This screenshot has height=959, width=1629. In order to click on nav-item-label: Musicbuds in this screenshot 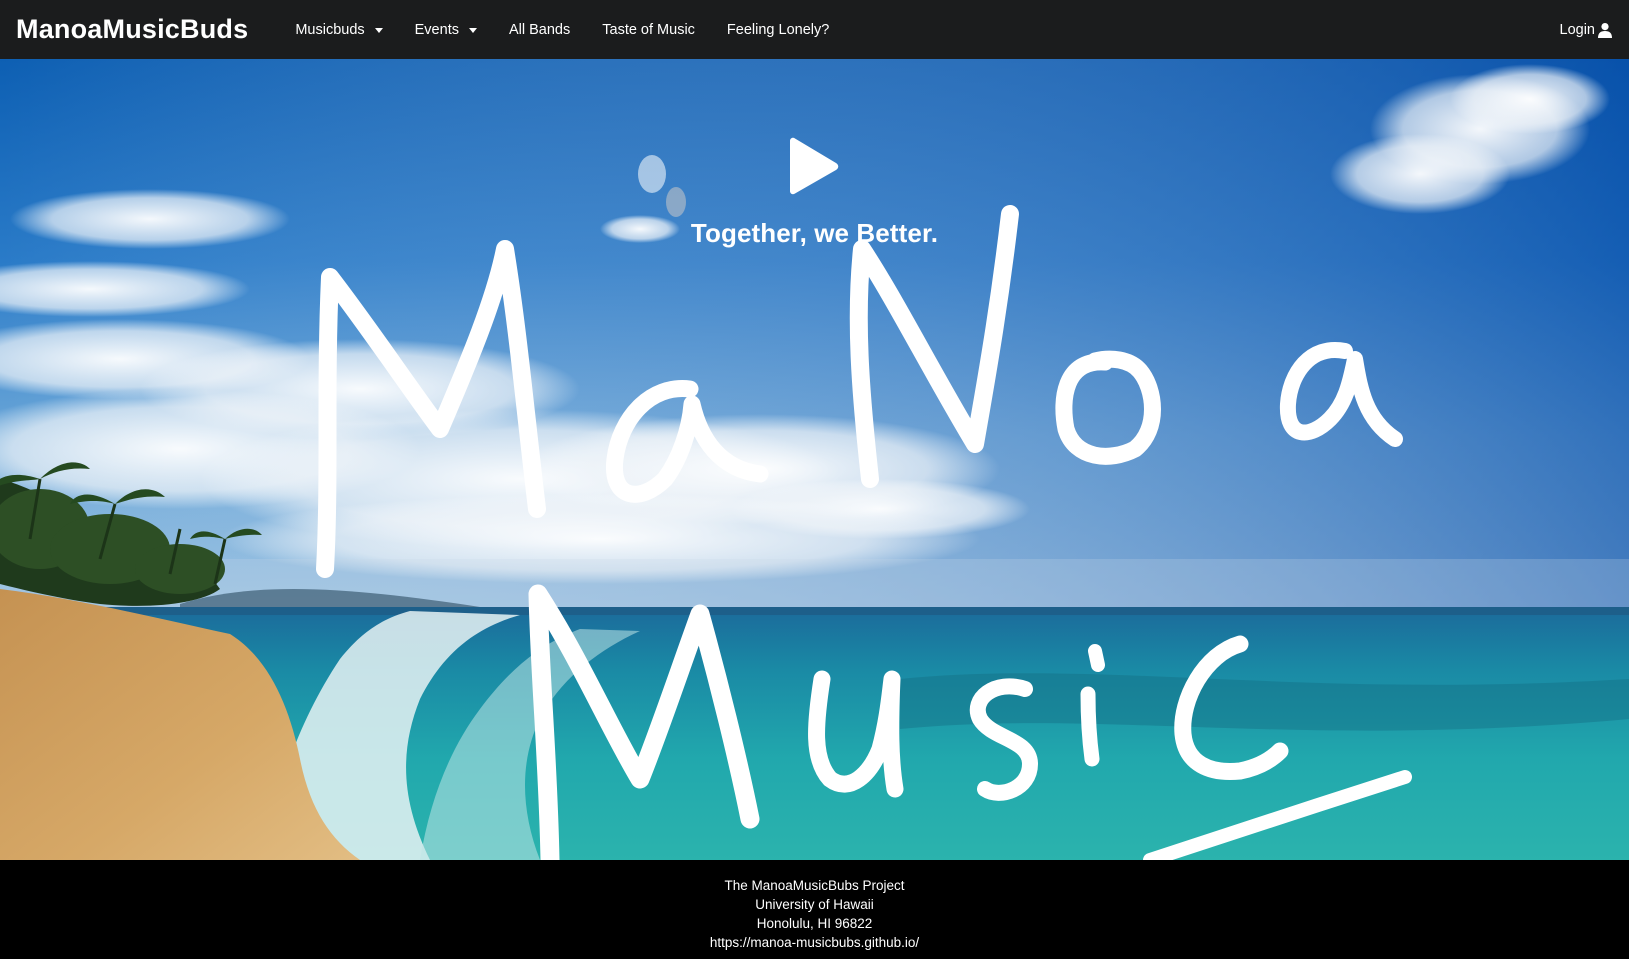, I will do `click(330, 29)`.